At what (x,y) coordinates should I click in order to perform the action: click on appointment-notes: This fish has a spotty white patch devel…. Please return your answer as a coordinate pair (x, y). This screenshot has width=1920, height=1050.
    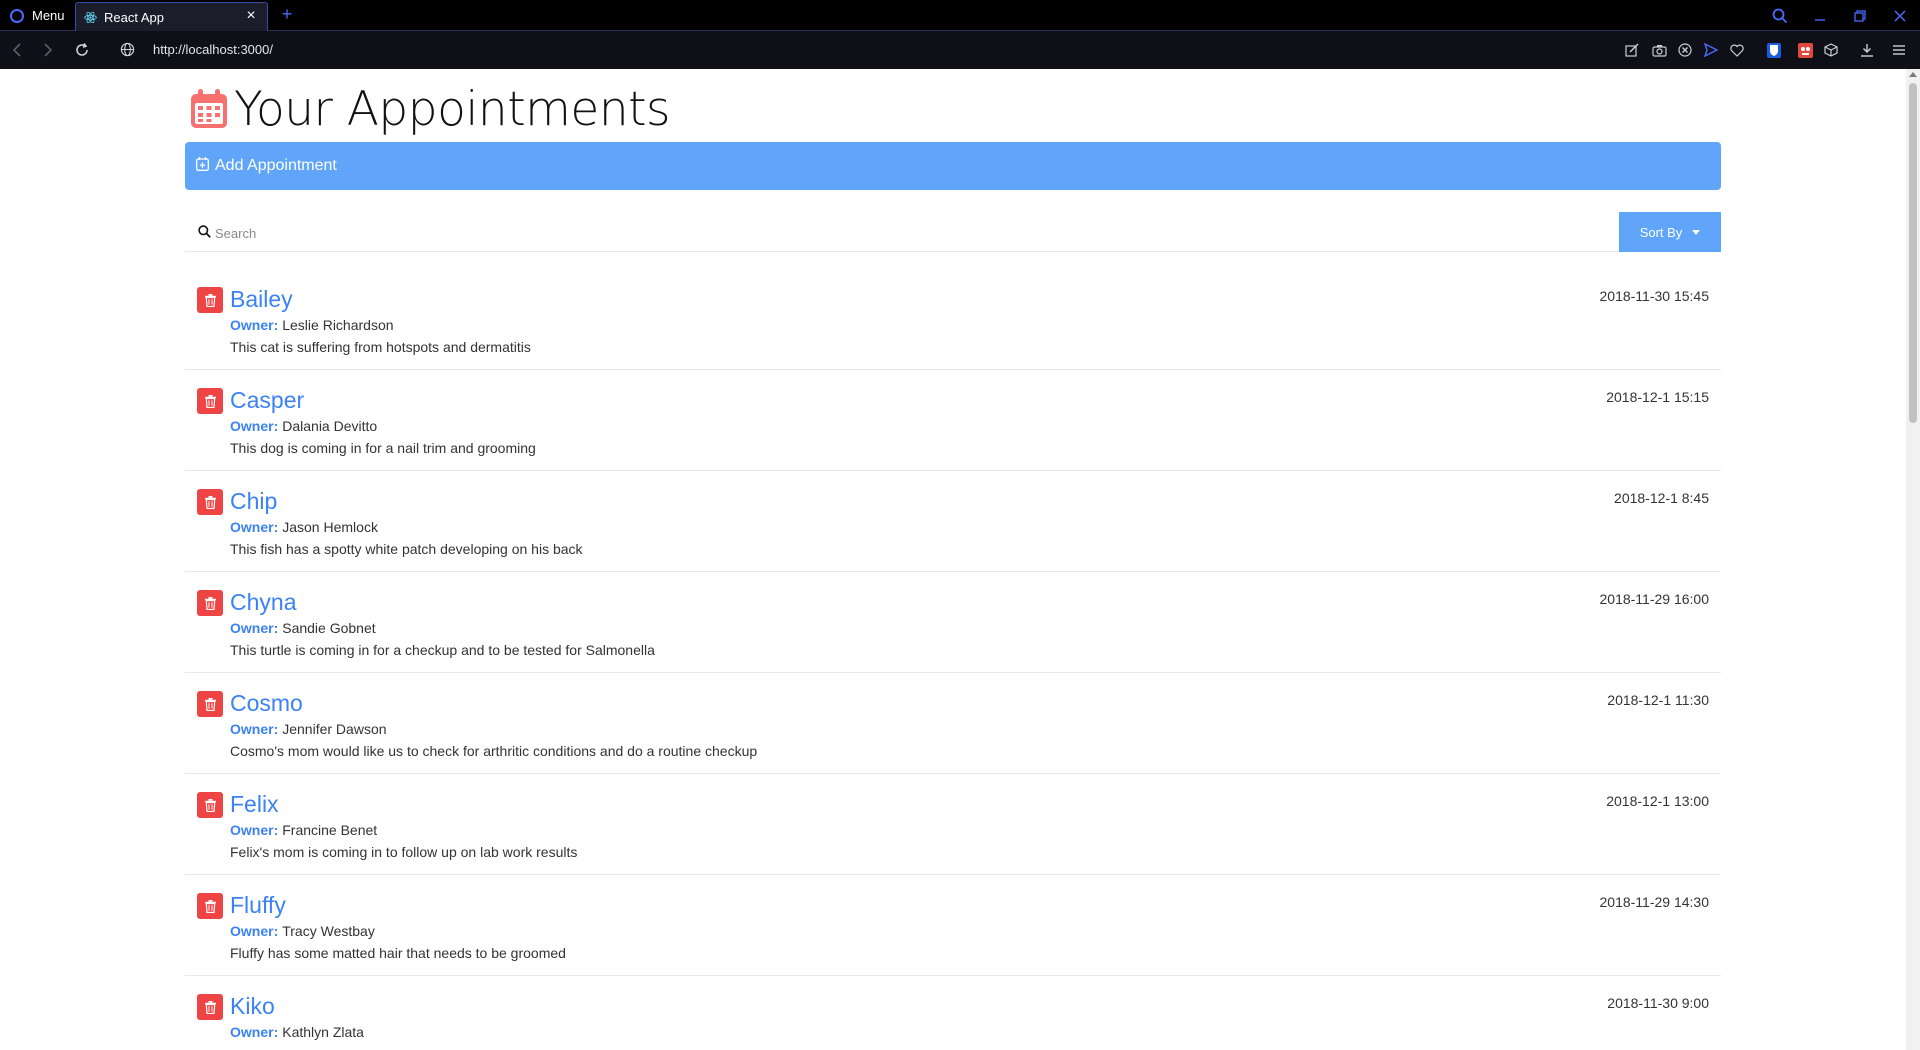
    Looking at the image, I should click on (406, 549).